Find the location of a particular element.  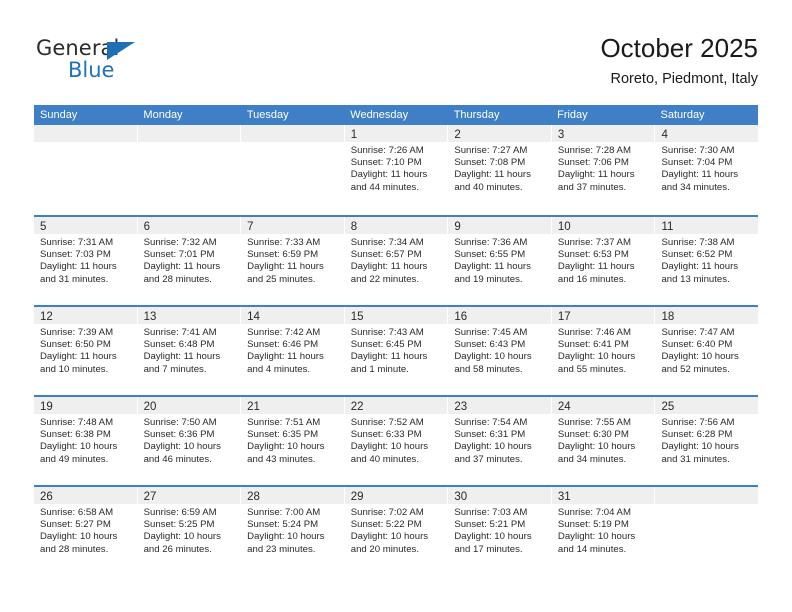

day-number: 17 is located at coordinates (564, 317).